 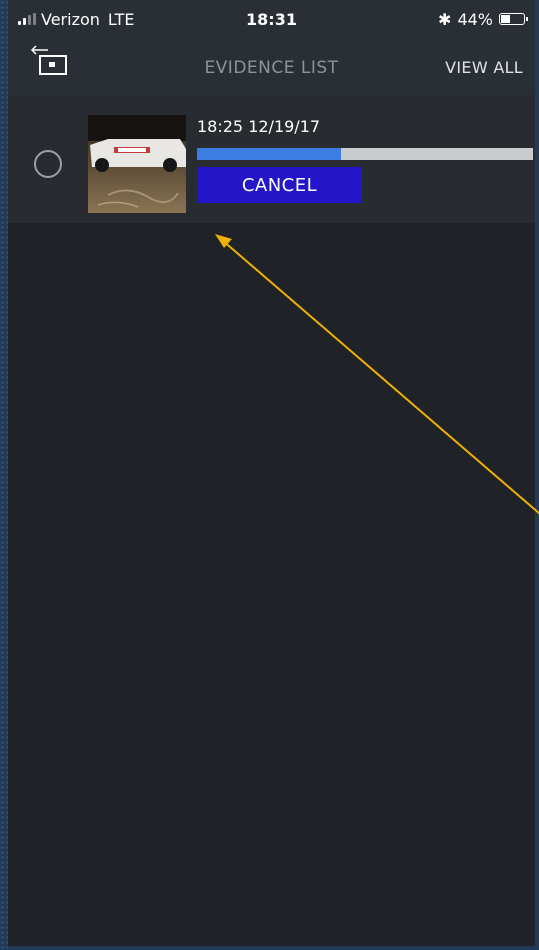 I want to click on thumbnail-image, so click(x=137, y=164).